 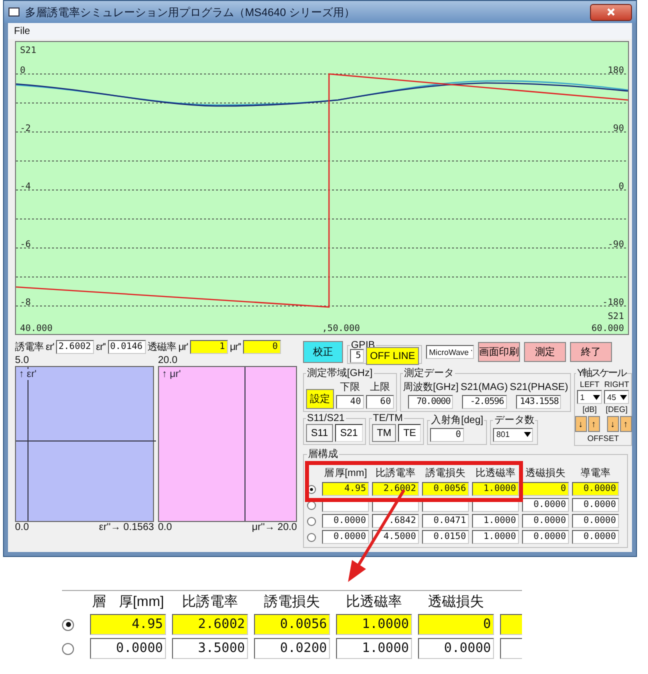 I want to click on field-label: RIGHT, so click(x=617, y=384).